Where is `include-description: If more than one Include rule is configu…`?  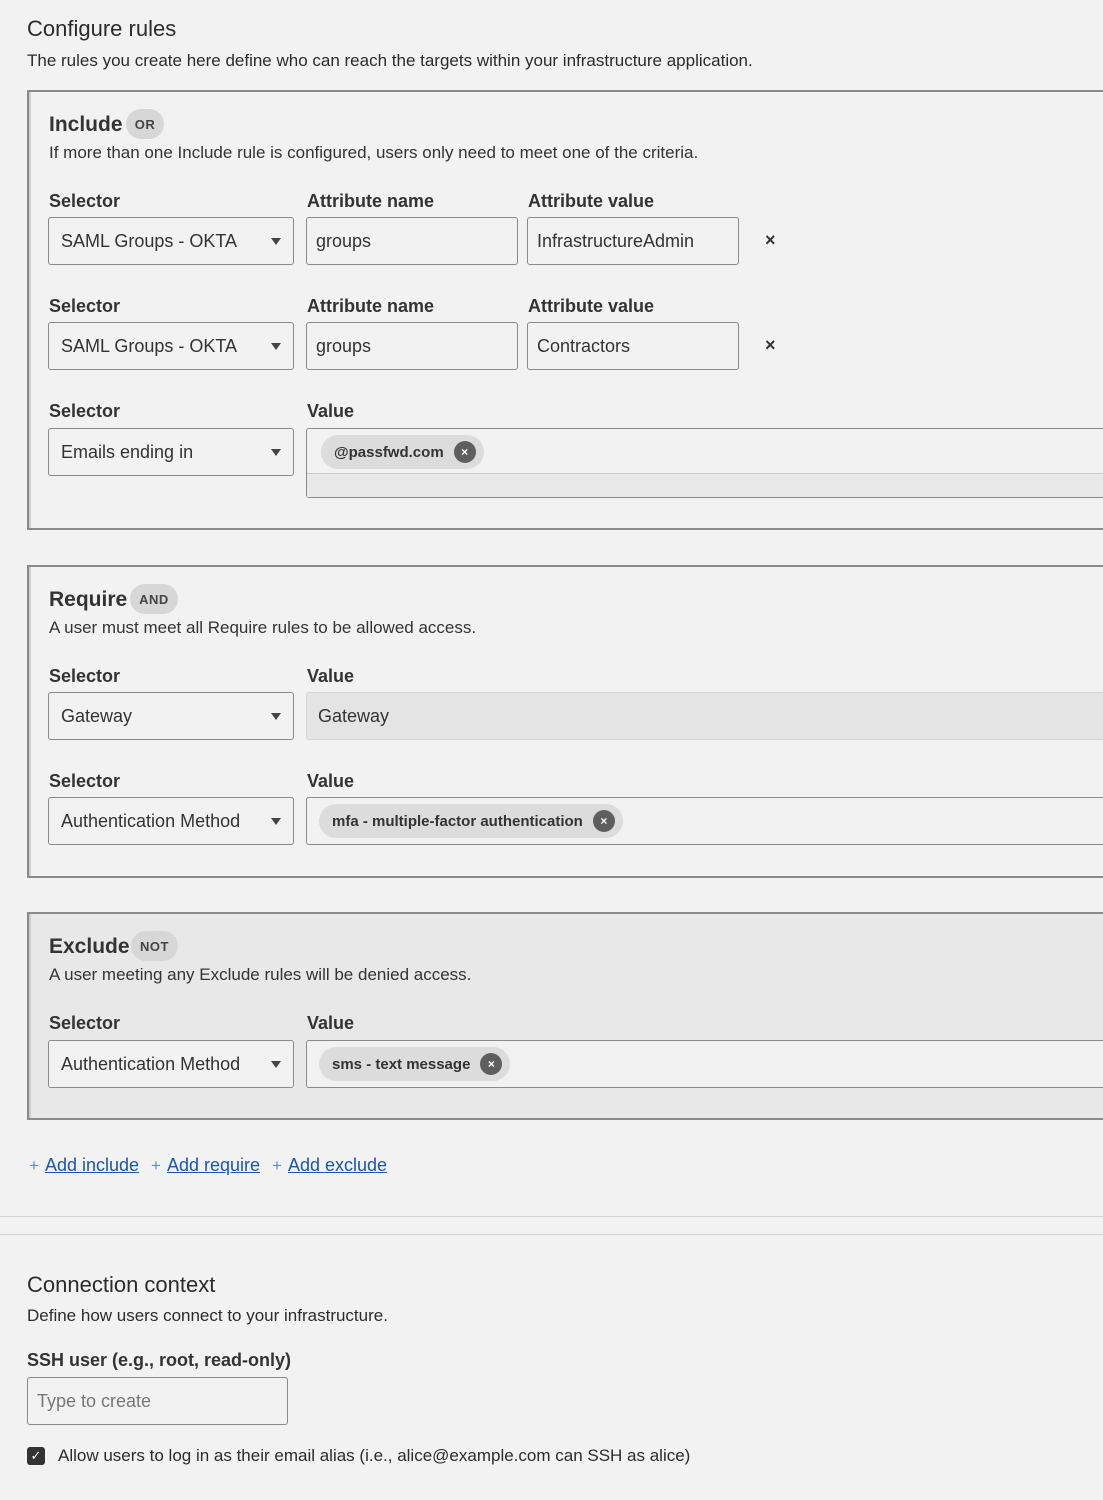
include-description: If more than one Include rule is configu… is located at coordinates (374, 152).